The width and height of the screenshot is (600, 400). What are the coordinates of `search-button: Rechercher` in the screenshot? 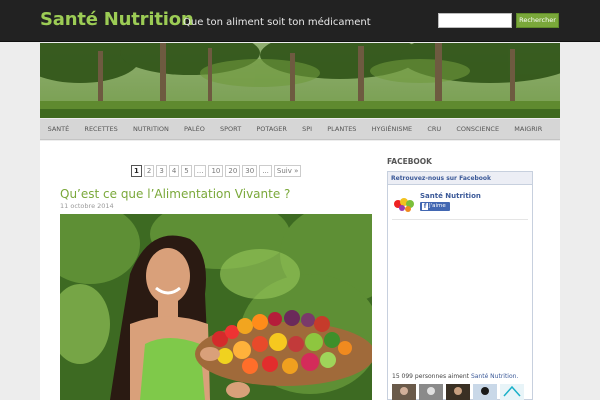 It's located at (537, 20).